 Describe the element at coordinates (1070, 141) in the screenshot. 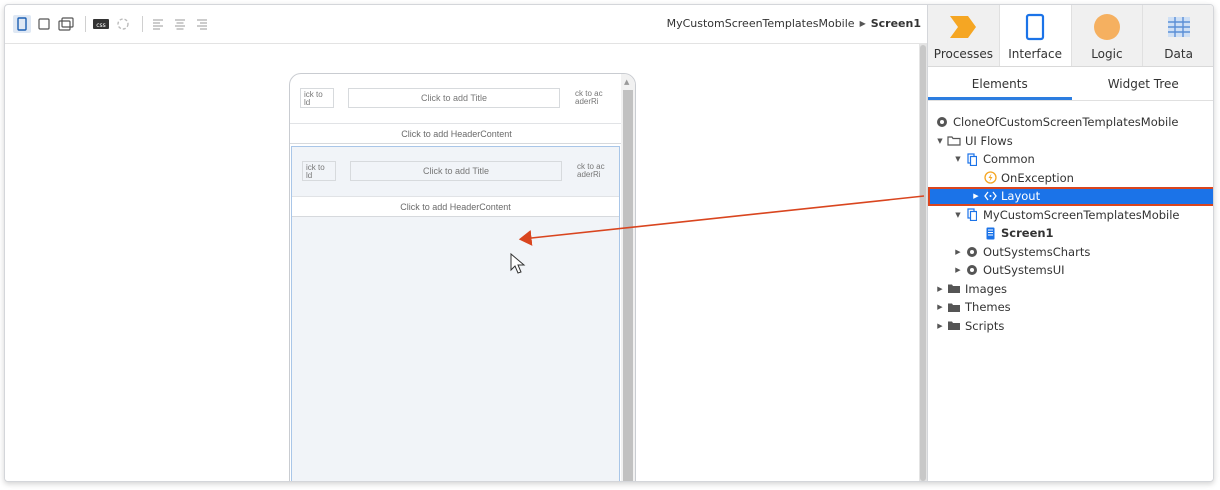

I see `tree-node-ui-flows: ▼ UI Flows` at that location.